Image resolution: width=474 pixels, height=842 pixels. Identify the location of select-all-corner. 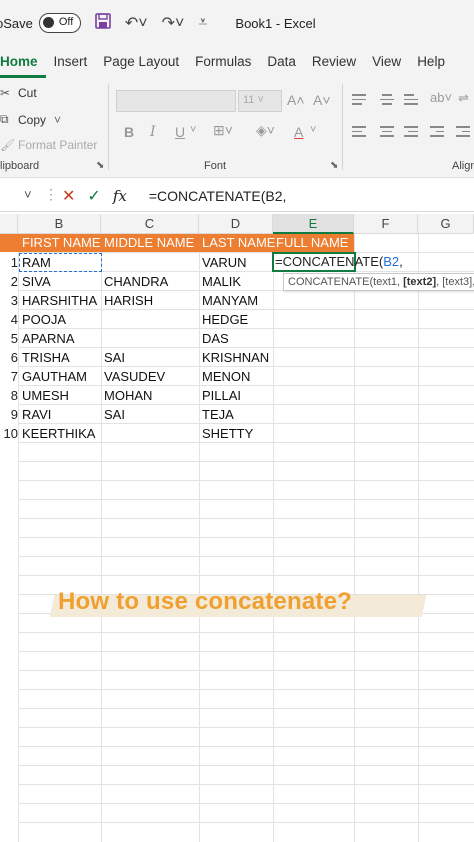
(9, 224).